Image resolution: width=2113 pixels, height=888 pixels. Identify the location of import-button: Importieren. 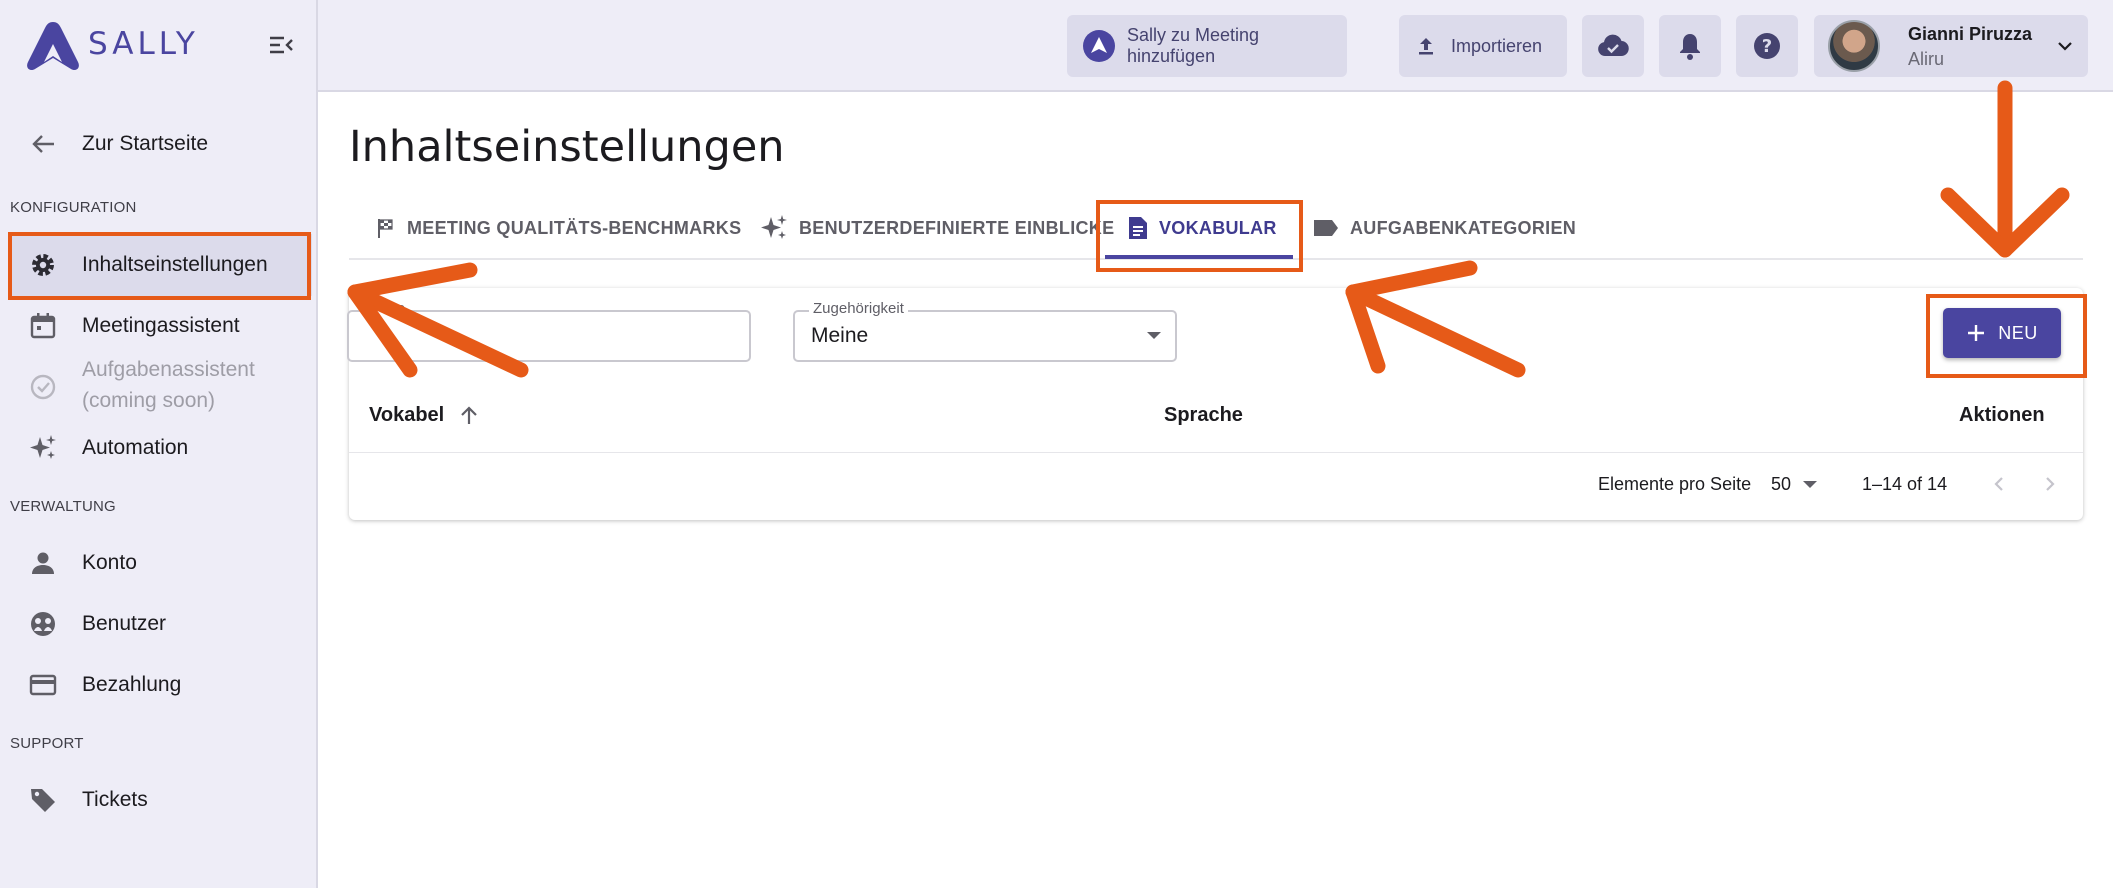
(1483, 46).